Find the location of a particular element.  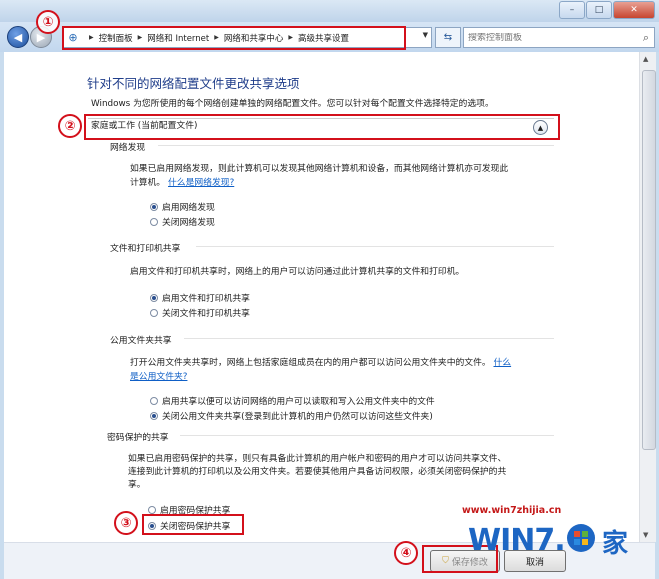

section-title-file-printer-sharing: 文件和打印机共享 is located at coordinates (145, 249).